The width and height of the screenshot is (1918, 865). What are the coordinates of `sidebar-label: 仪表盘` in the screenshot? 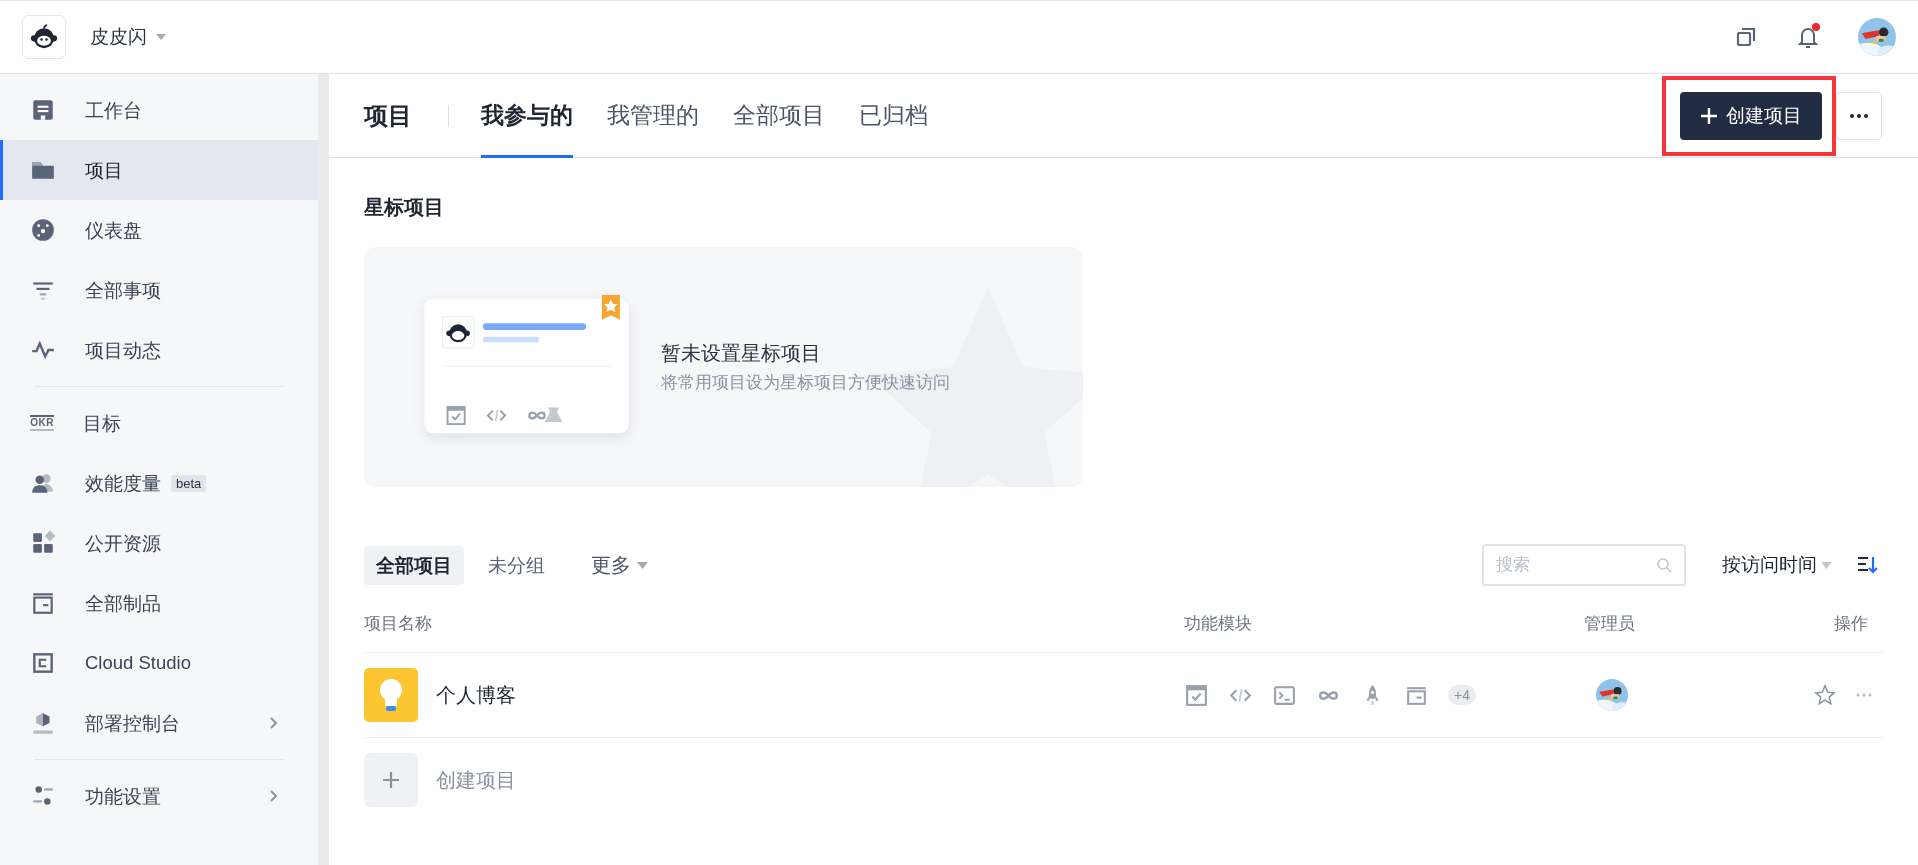 It's located at (113, 230).